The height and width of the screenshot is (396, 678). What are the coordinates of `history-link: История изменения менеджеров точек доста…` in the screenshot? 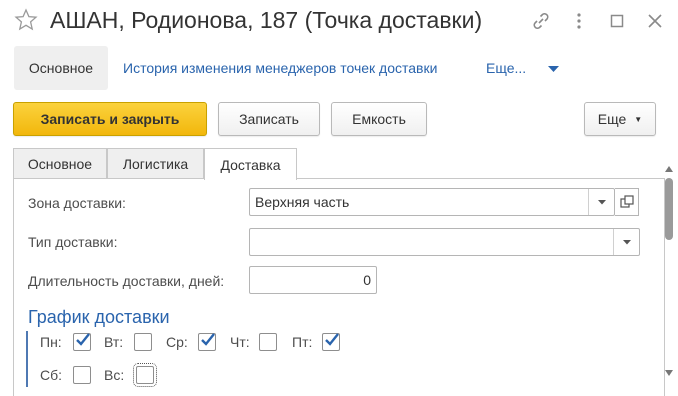 It's located at (280, 68).